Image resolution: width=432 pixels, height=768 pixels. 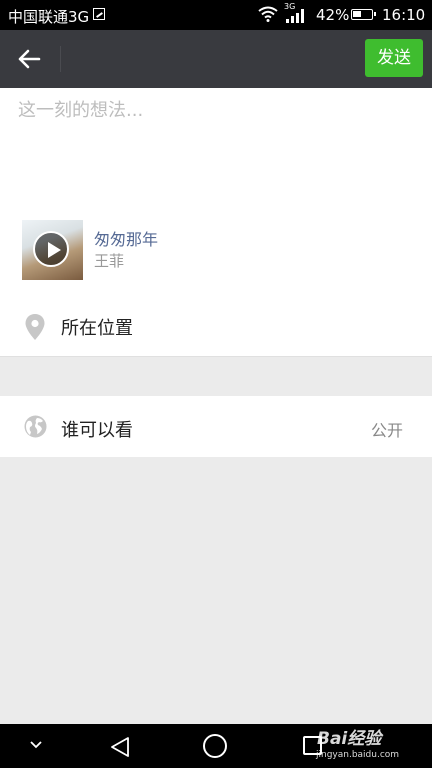 I want to click on nav-home-icon, so click(x=215, y=746).